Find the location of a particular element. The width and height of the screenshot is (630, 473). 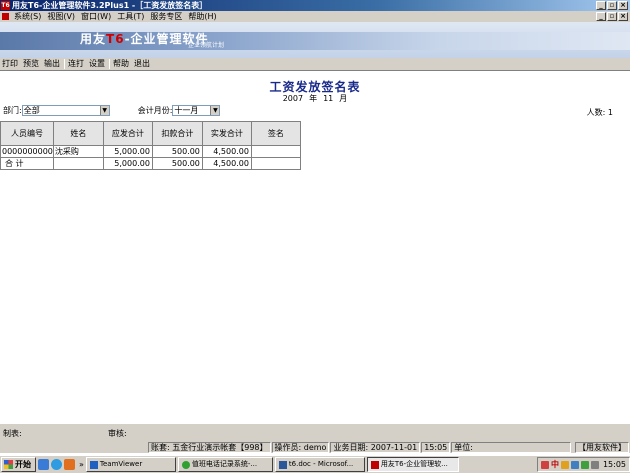

system-tray: 中 15:05 is located at coordinates (583, 464).